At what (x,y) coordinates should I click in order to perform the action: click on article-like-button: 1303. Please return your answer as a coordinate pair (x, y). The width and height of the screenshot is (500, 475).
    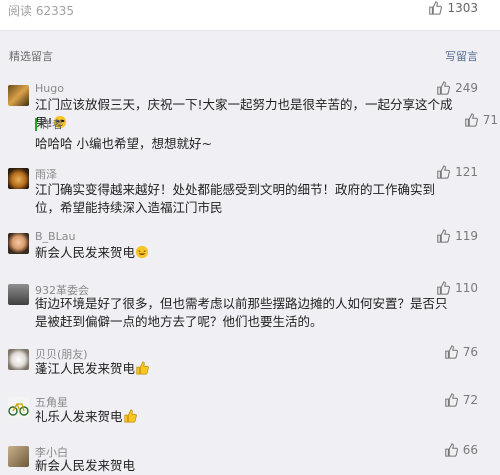
    Looking at the image, I should click on (453, 8).